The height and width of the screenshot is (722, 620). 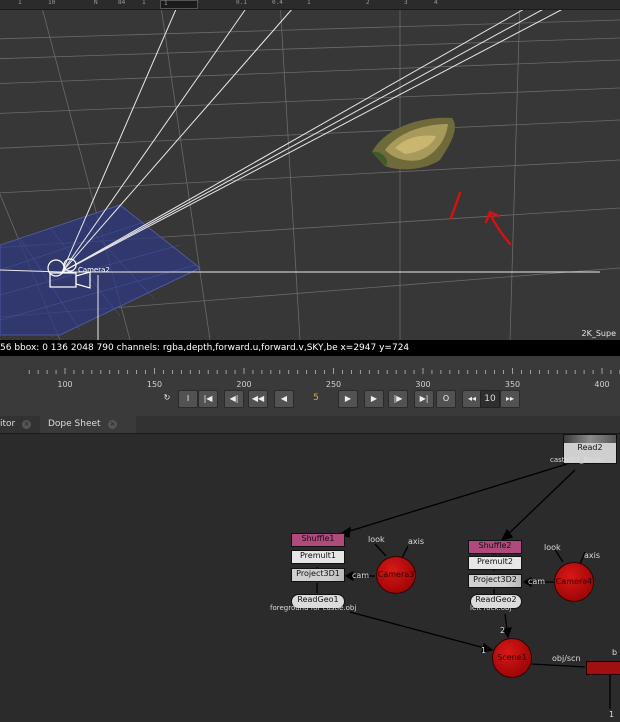 I want to click on premult2-node: Premult2, so click(x=495, y=563).